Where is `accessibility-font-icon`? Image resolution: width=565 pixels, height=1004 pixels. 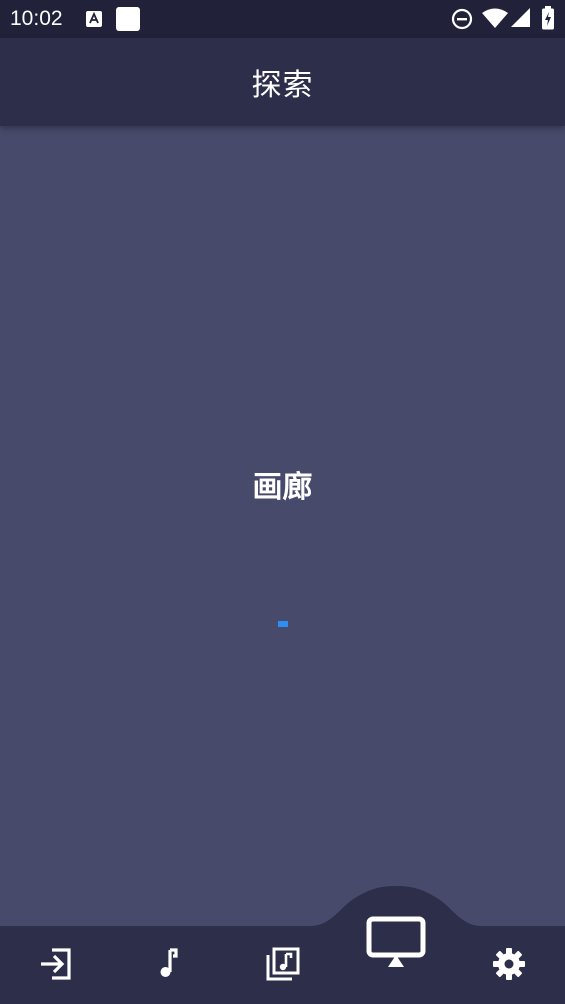 accessibility-font-icon is located at coordinates (94, 19).